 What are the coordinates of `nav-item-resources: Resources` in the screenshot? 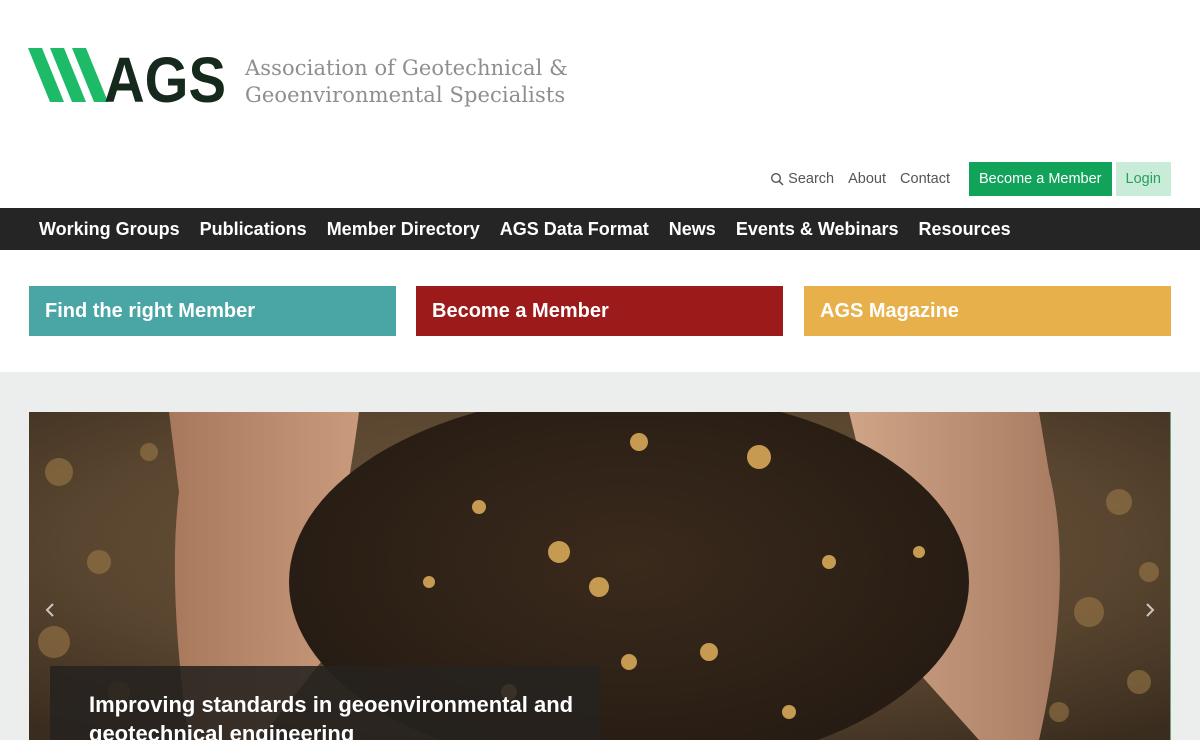 It's located at (965, 229).